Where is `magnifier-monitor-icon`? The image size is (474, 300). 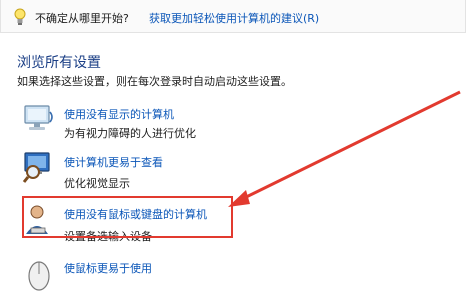 magnifier-monitor-icon is located at coordinates (36, 167).